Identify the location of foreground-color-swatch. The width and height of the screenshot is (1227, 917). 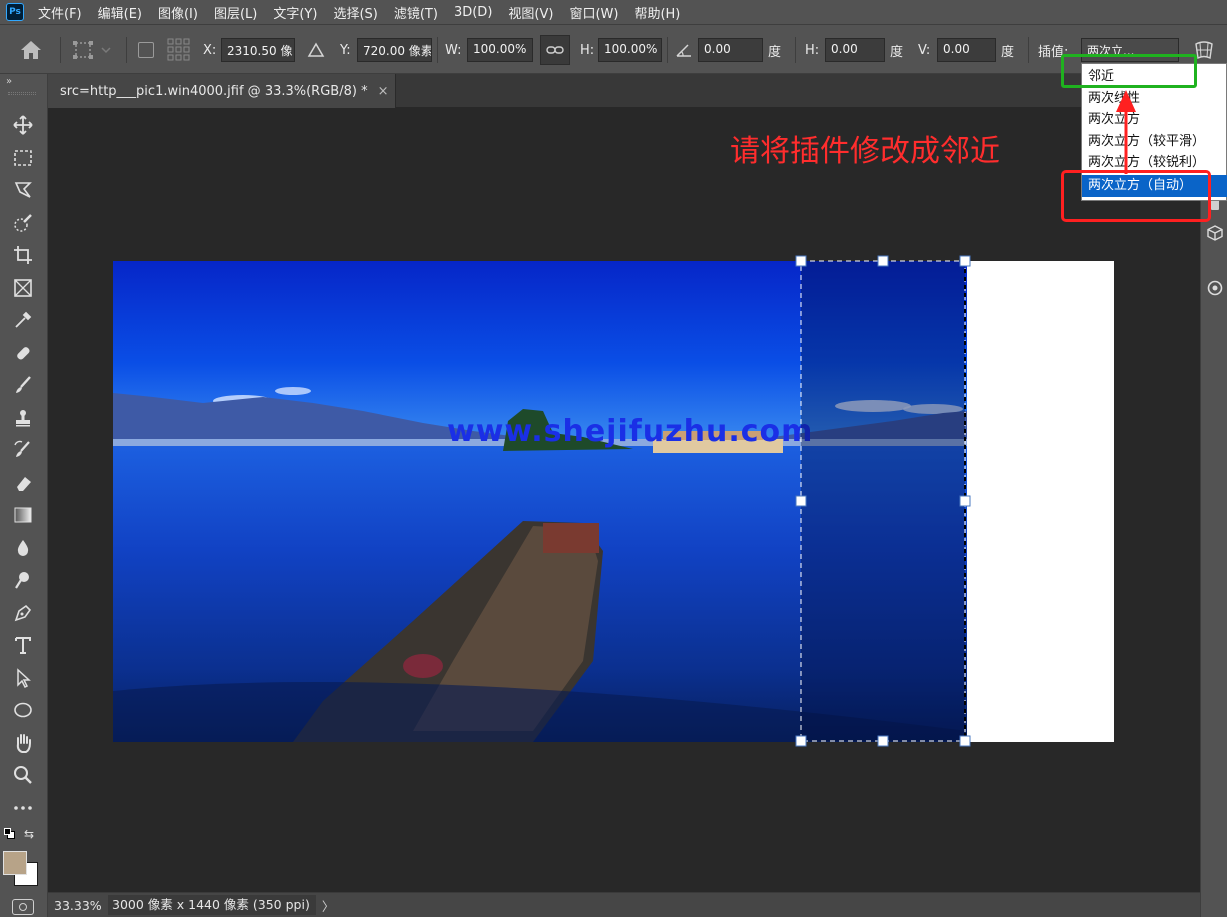
(15, 863).